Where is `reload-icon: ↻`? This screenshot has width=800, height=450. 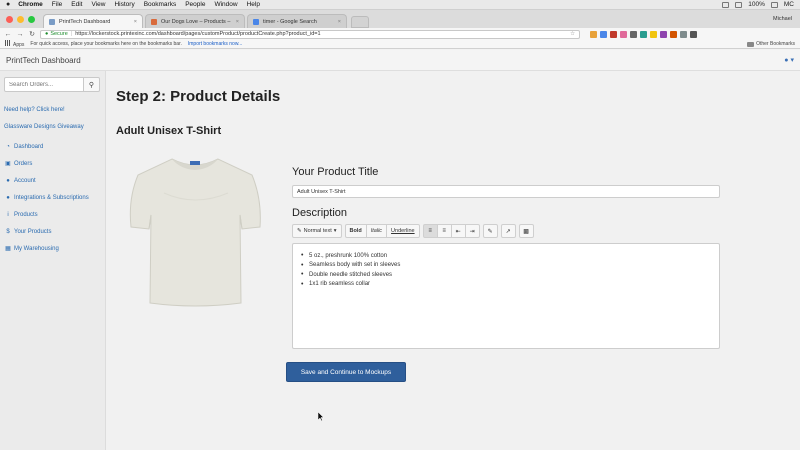 reload-icon: ↻ is located at coordinates (32, 34).